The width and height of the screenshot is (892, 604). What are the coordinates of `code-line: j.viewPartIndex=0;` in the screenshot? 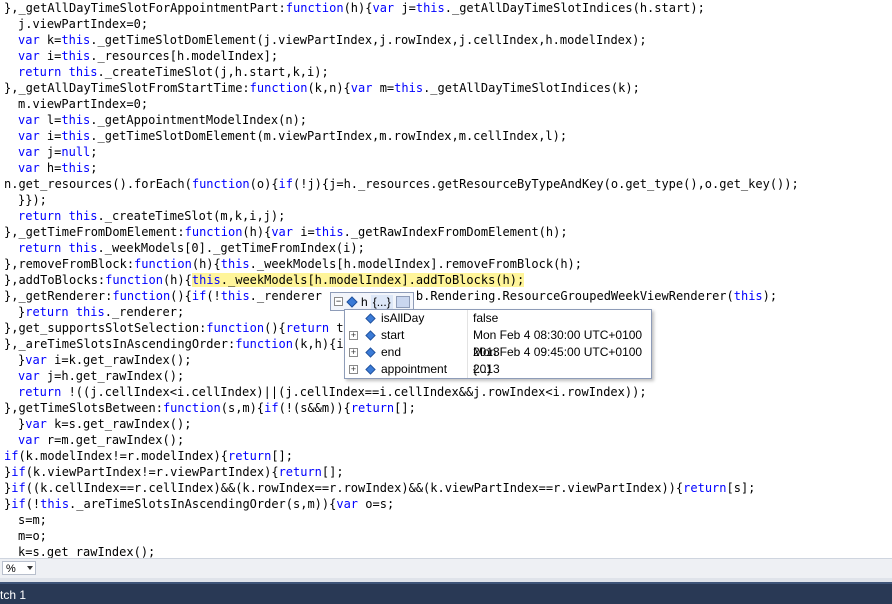 It's located at (83, 24).